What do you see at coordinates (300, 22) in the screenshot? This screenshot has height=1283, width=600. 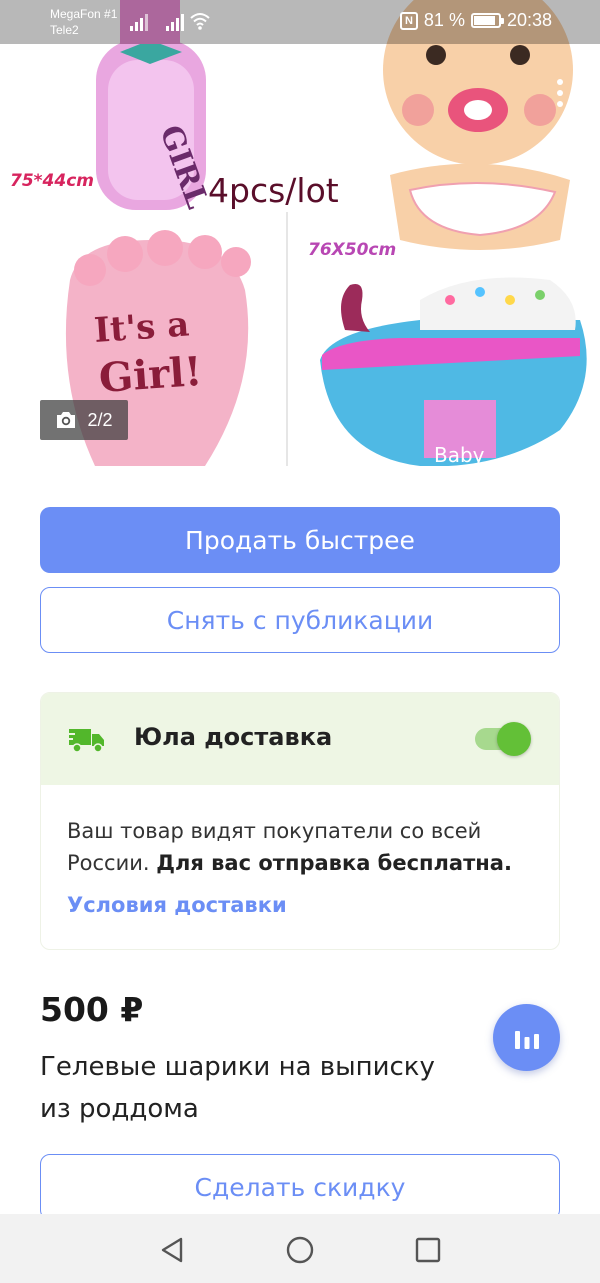 I see `status-bar: MegaFon #1 Tele2 N 81 % 20:38` at bounding box center [300, 22].